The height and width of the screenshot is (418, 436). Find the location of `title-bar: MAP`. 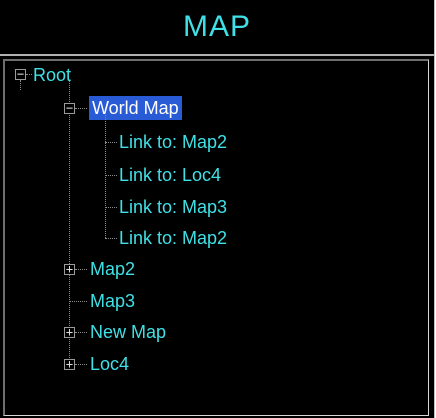

title-bar: MAP is located at coordinates (217, 28).